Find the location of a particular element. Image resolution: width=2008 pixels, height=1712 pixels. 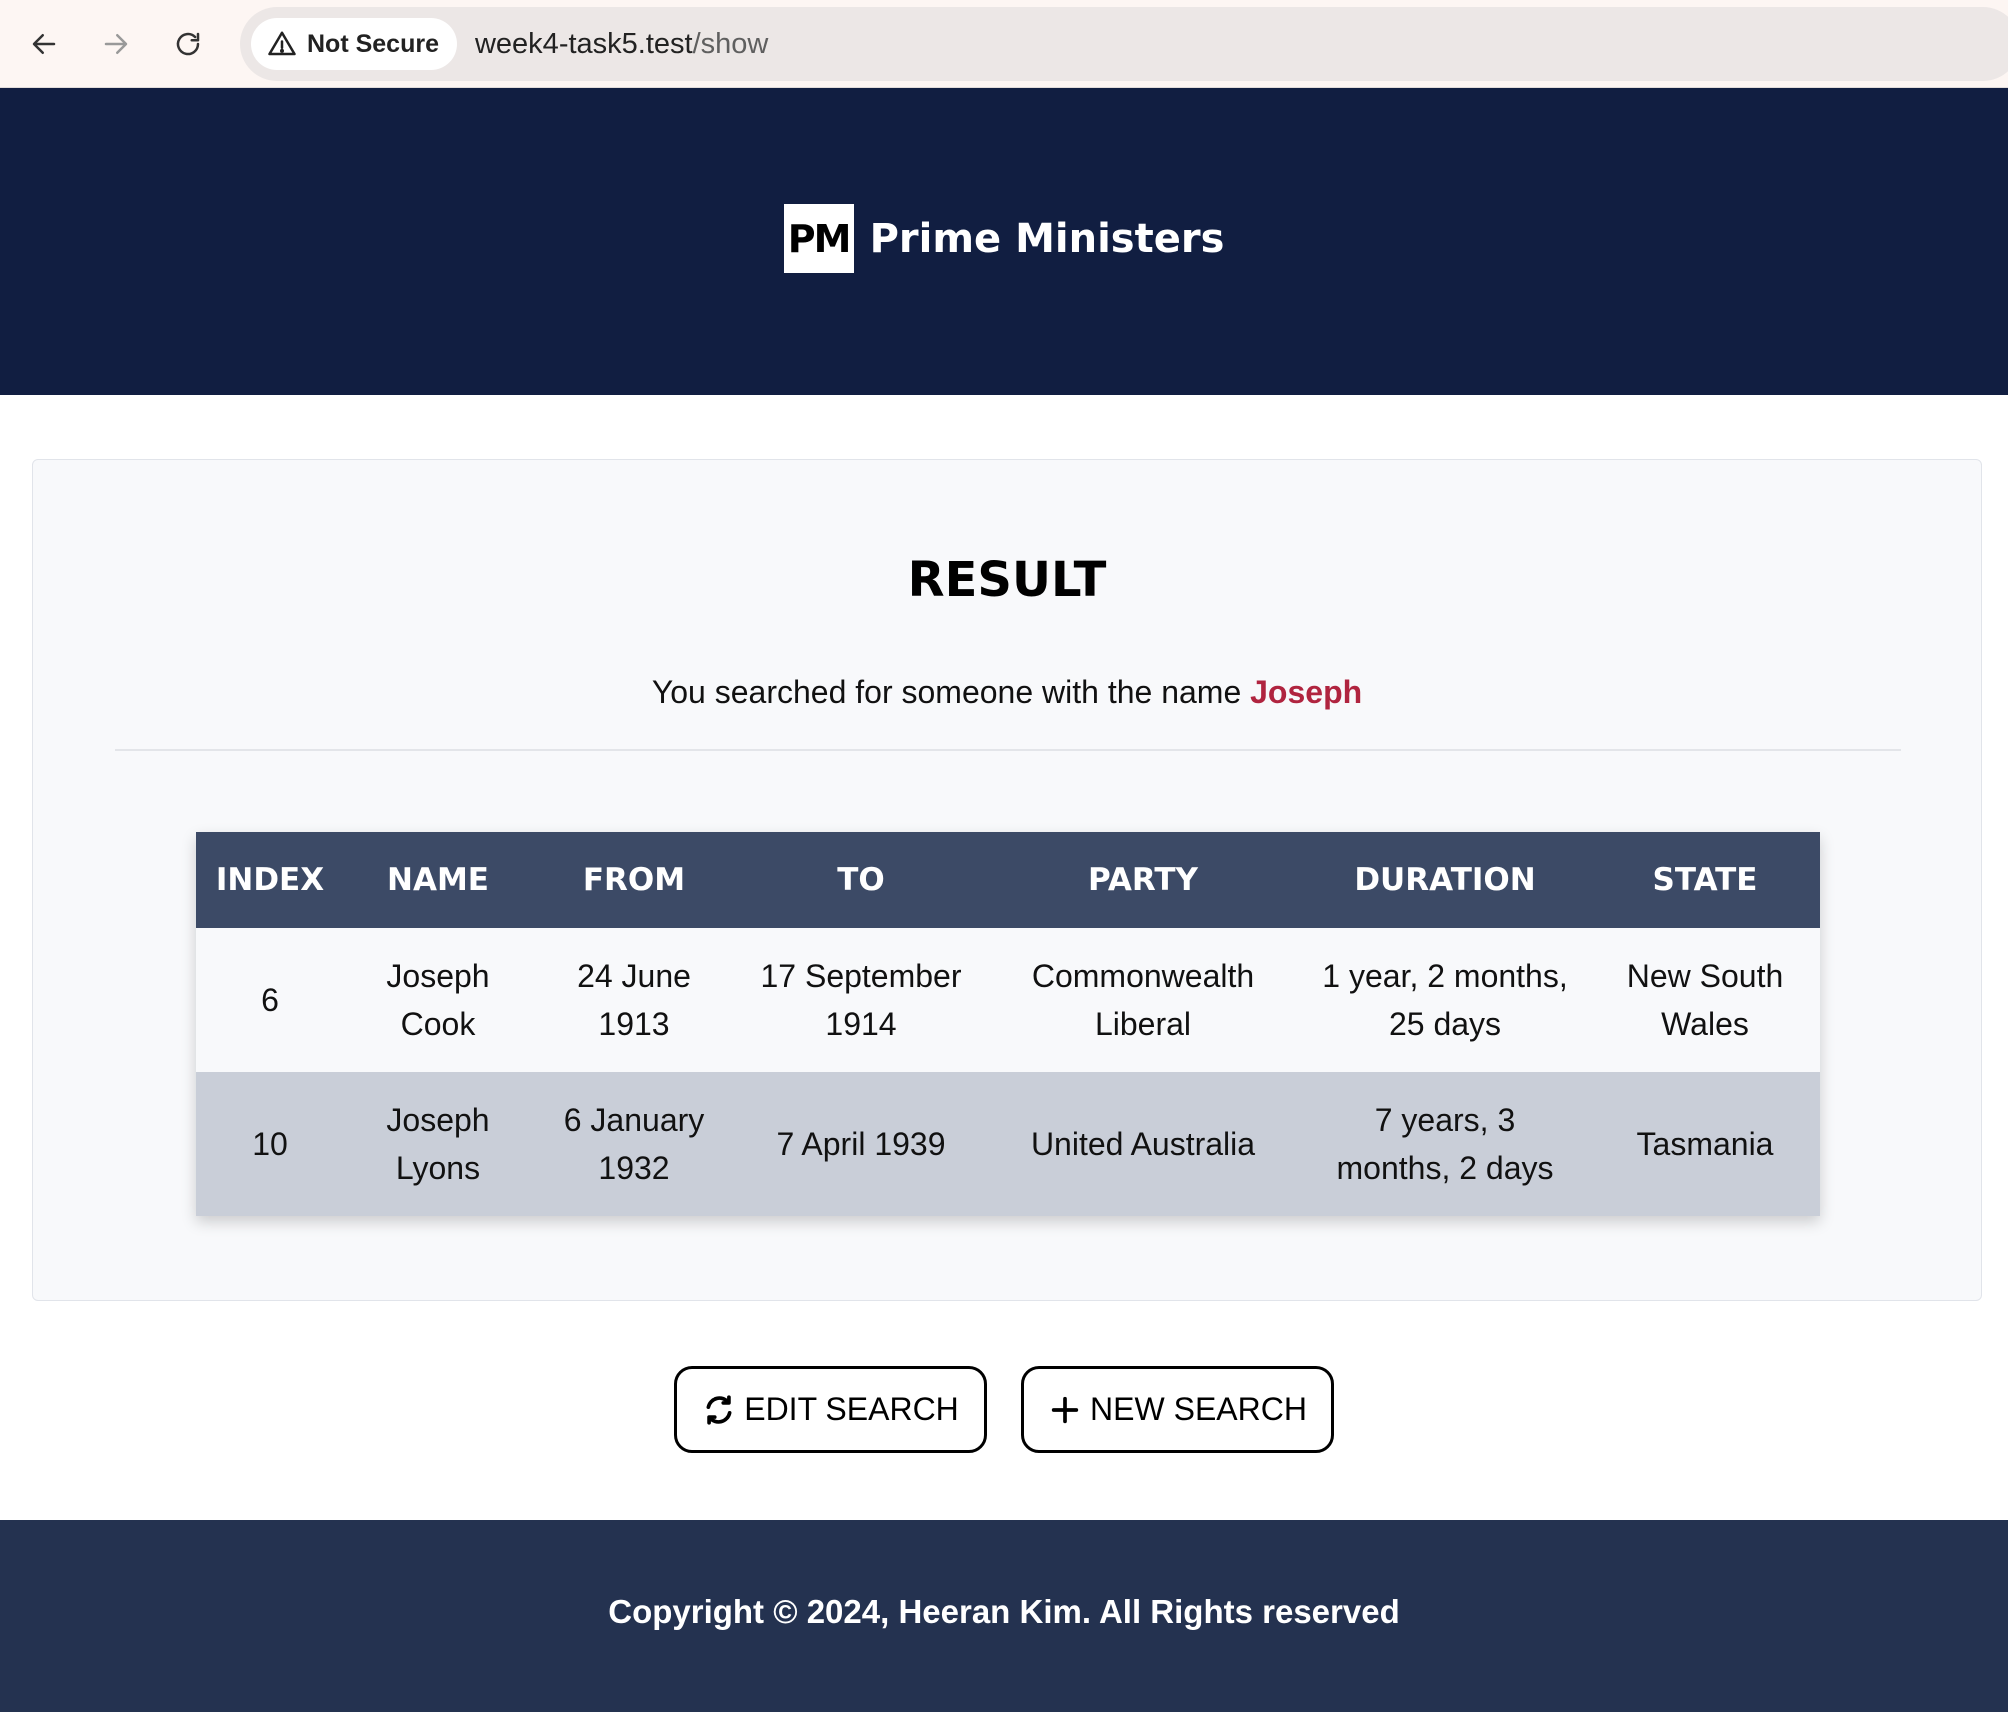

cell-from: 24 June 1913 is located at coordinates (634, 1000).